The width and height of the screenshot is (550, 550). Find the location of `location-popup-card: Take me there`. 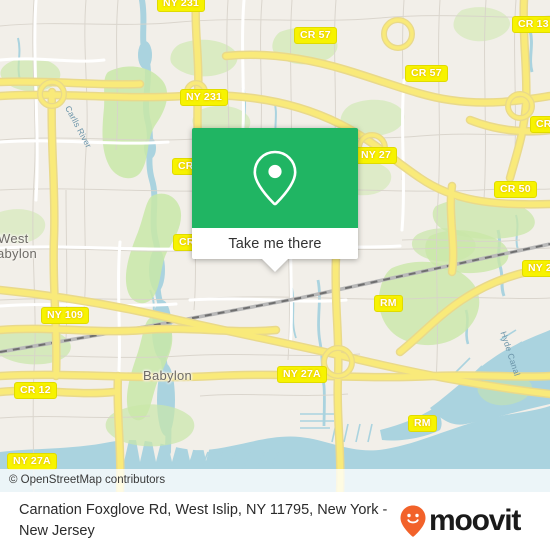

location-popup-card: Take me there is located at coordinates (275, 200).